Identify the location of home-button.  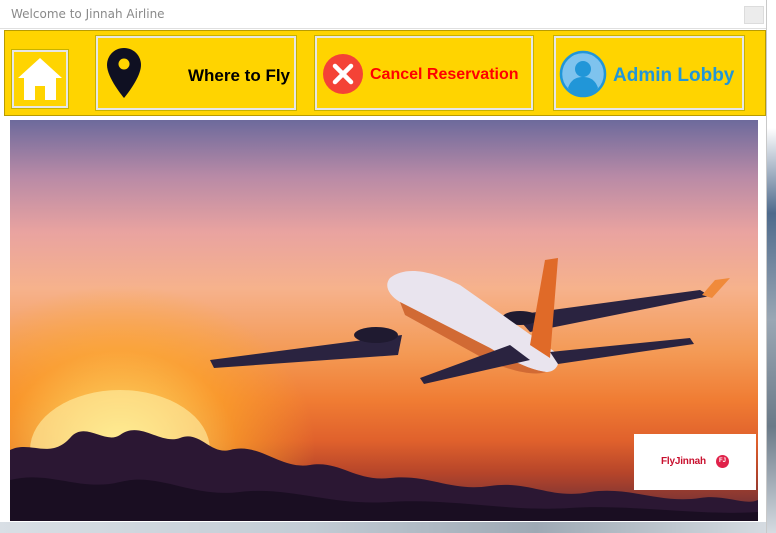
(40, 79).